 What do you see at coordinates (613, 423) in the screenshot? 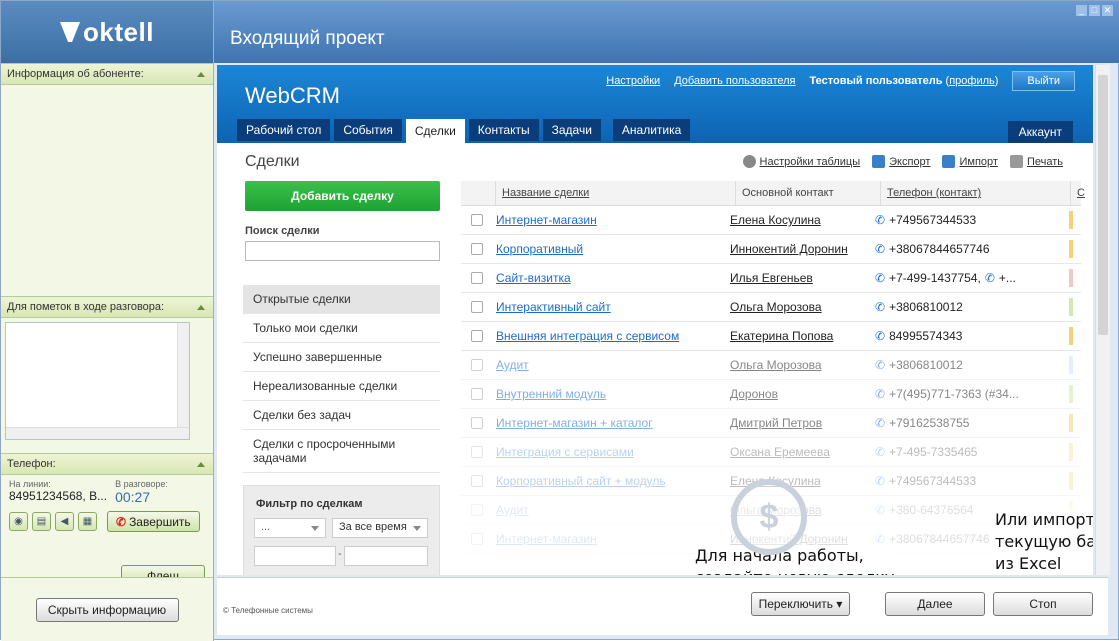
I see `deal-name-link: Интернет-магазин + каталог` at bounding box center [613, 423].